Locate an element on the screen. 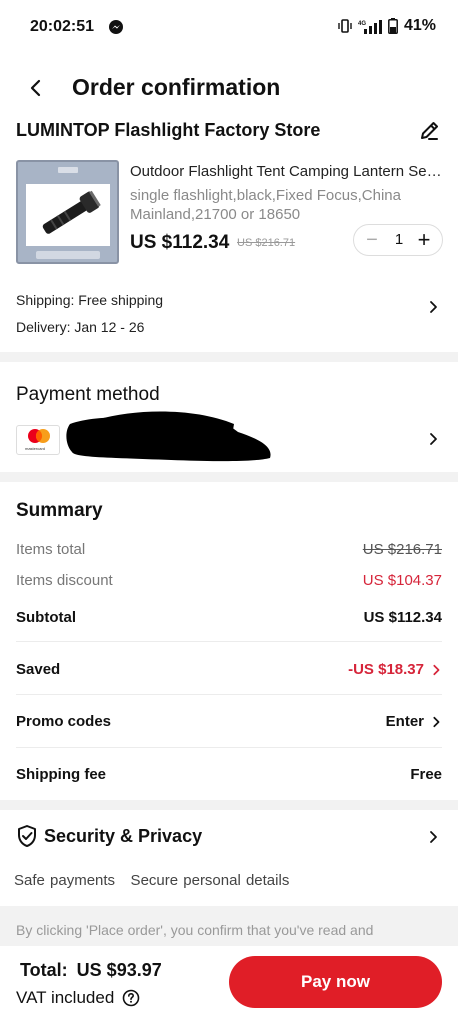 The width and height of the screenshot is (458, 1024). status-time: 20:02:51 is located at coordinates (62, 26).